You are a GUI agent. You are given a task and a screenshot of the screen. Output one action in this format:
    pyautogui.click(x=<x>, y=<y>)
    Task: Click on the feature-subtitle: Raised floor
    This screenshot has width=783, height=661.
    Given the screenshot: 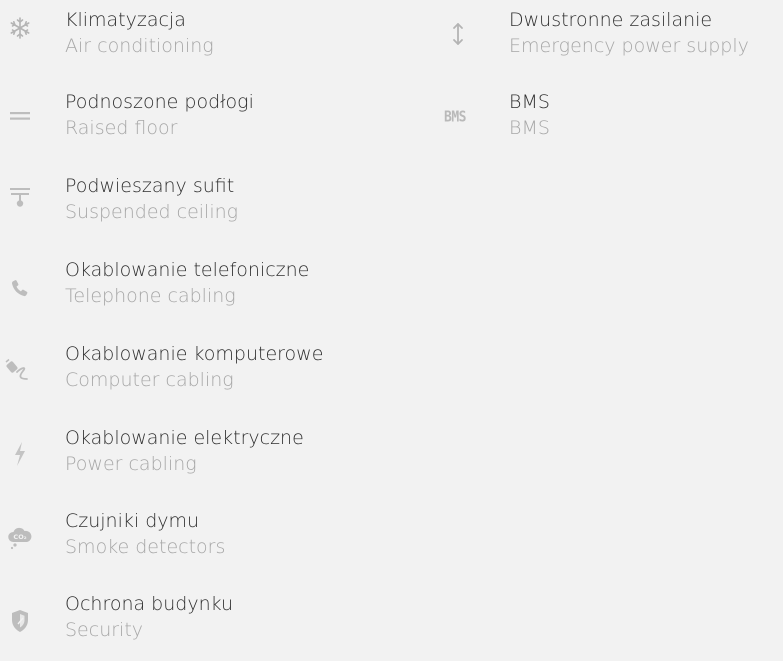 What is the action you would take?
    pyautogui.click(x=121, y=128)
    